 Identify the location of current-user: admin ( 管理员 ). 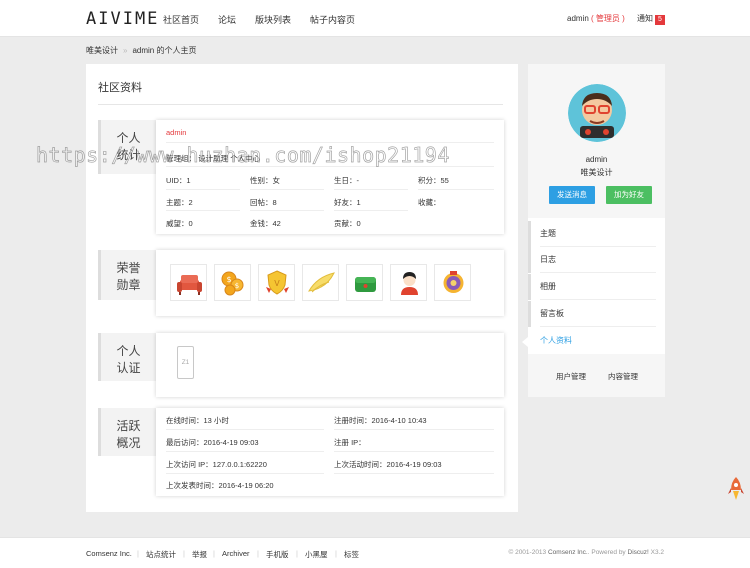
(596, 18).